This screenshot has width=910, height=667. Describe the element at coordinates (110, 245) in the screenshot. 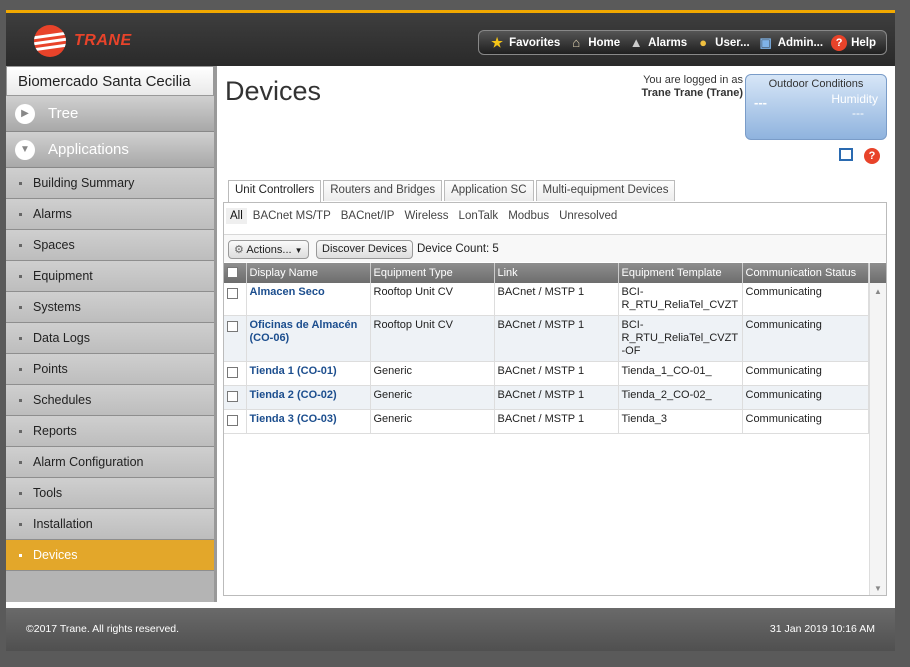

I see `nav-spaces: Spaces` at that location.